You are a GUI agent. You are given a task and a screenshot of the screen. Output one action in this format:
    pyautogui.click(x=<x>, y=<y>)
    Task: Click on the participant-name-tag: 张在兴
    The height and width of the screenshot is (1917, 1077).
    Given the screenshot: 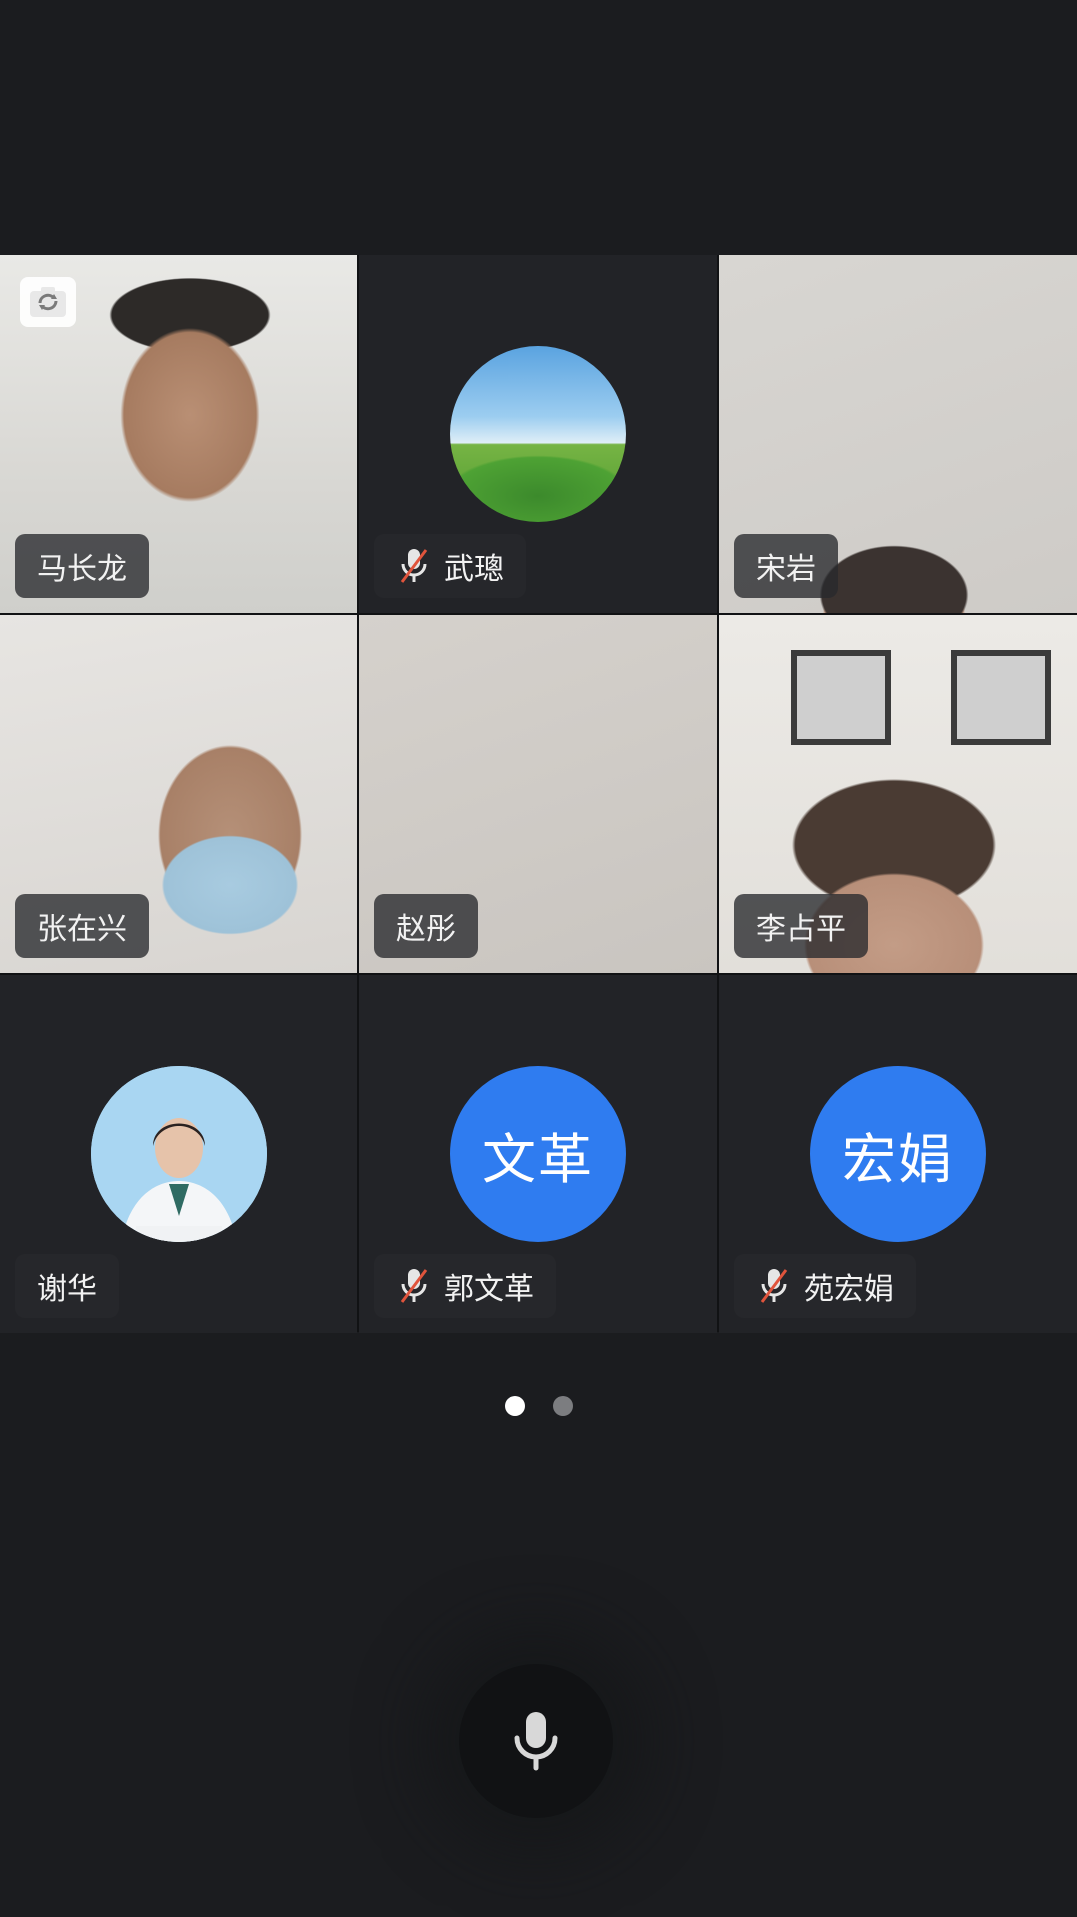 What is the action you would take?
    pyautogui.click(x=82, y=926)
    